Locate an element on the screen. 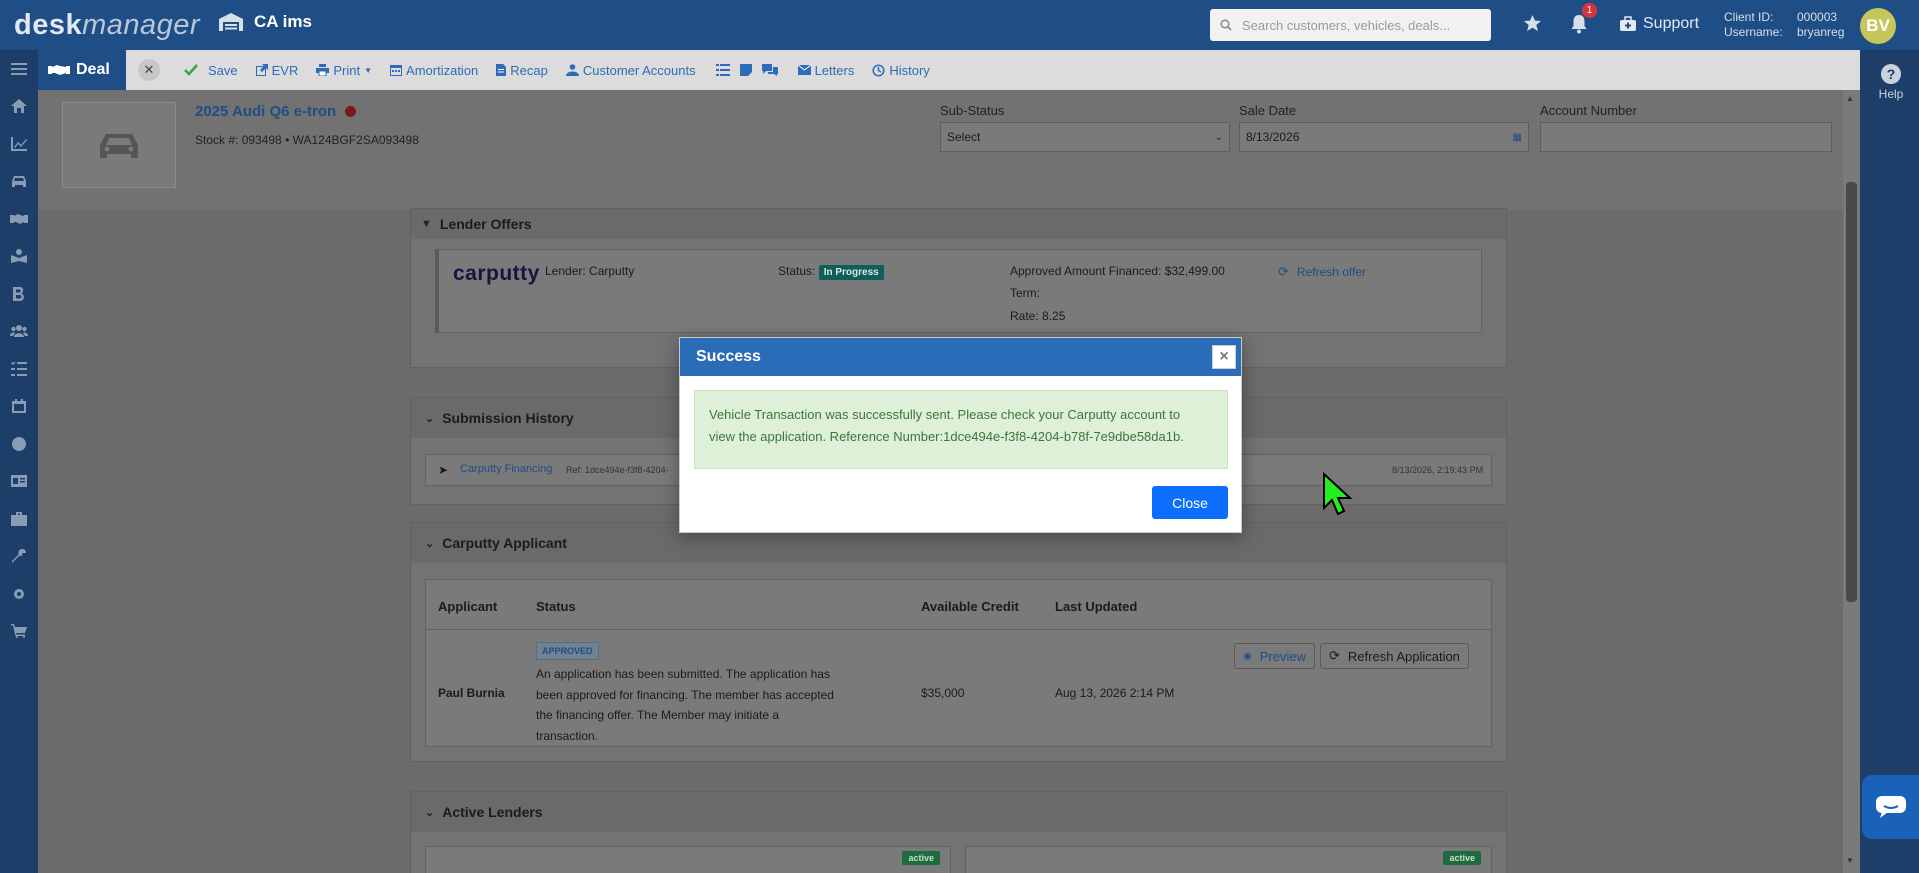 This screenshot has width=1919, height=873. letters-button: Letters is located at coordinates (826, 70).